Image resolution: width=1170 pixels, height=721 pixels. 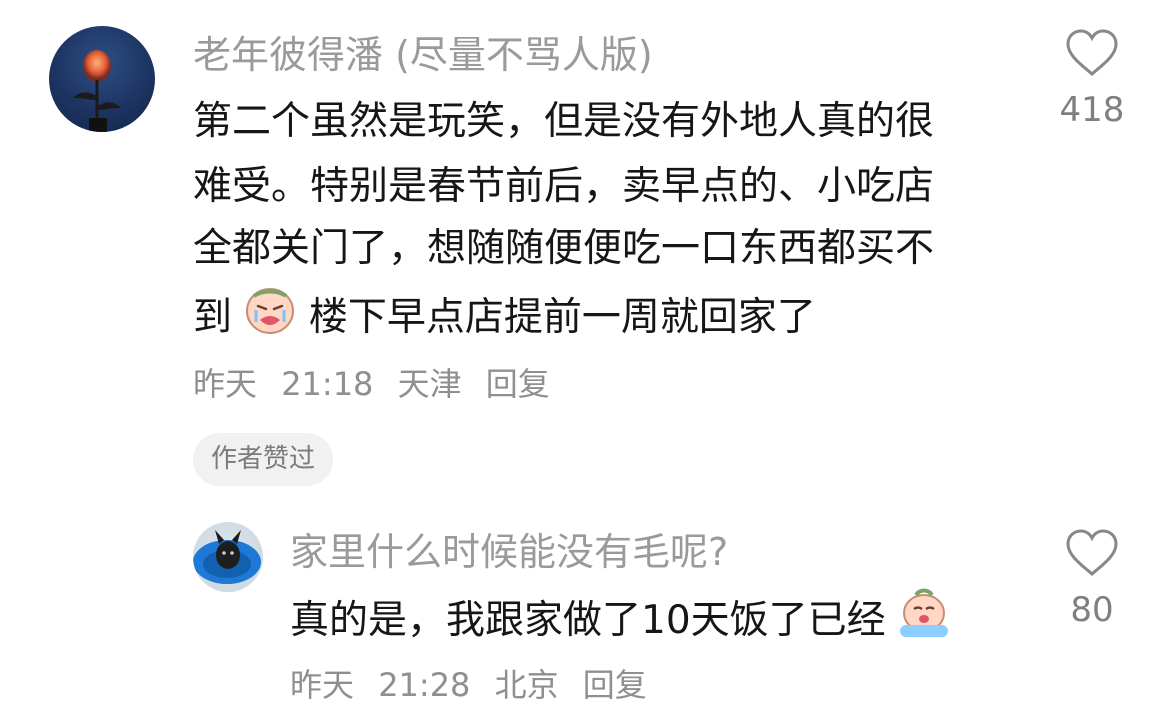 I want to click on comment-text-line: 真的是，我跟家做了10天饭了已经, so click(x=620, y=622).